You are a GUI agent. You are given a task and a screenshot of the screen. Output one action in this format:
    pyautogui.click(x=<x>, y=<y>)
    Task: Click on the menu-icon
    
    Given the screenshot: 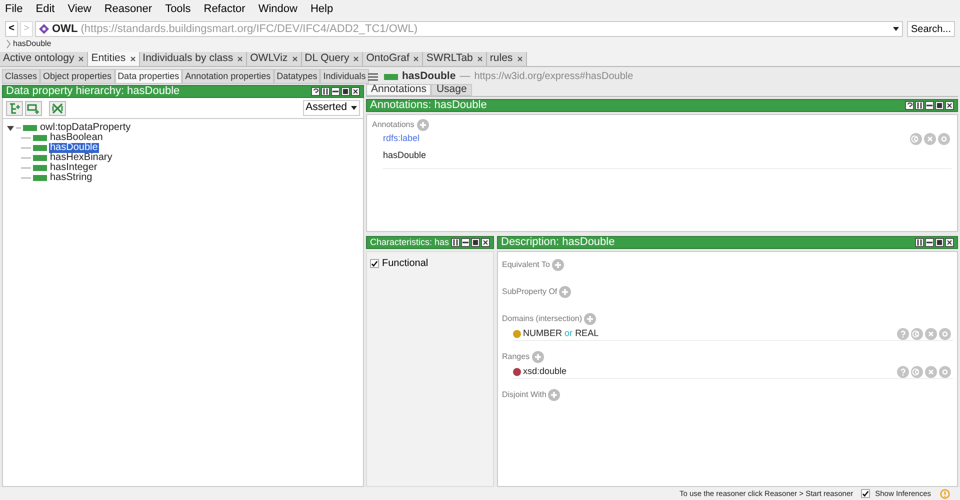 What is the action you would take?
    pyautogui.click(x=373, y=76)
    